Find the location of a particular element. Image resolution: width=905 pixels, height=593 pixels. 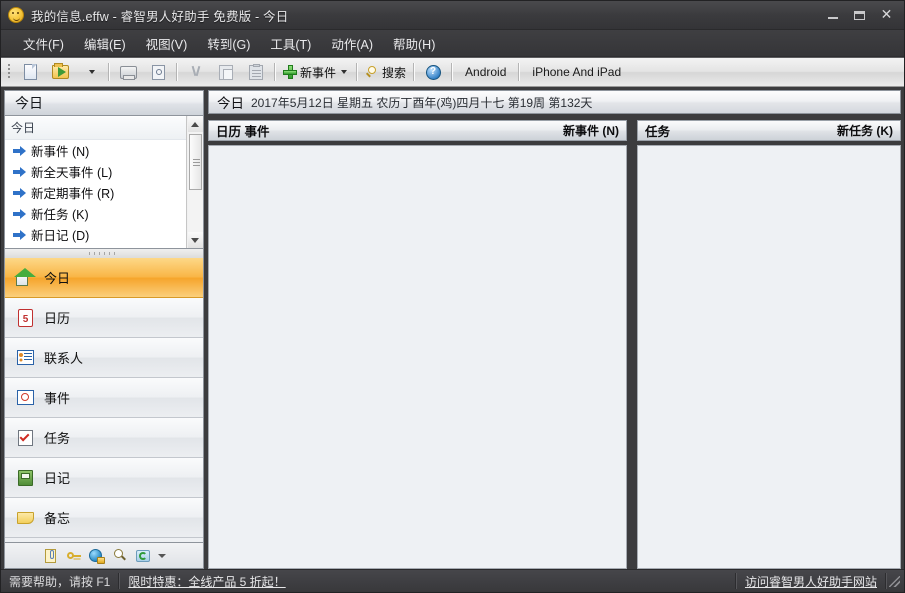

maximize-button is located at coordinates (859, 15).